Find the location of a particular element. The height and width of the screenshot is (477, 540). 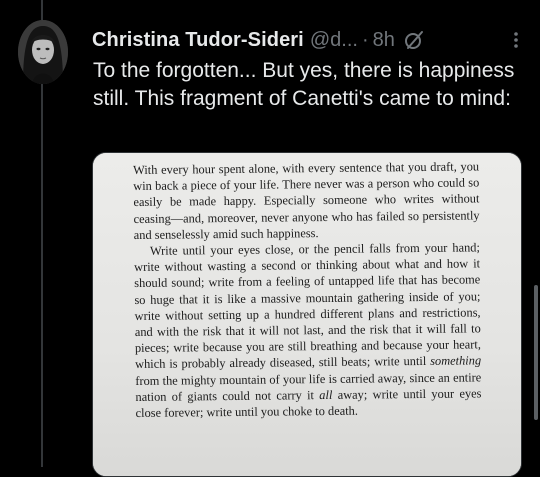

scrollbar-thumb is located at coordinates (536, 352).